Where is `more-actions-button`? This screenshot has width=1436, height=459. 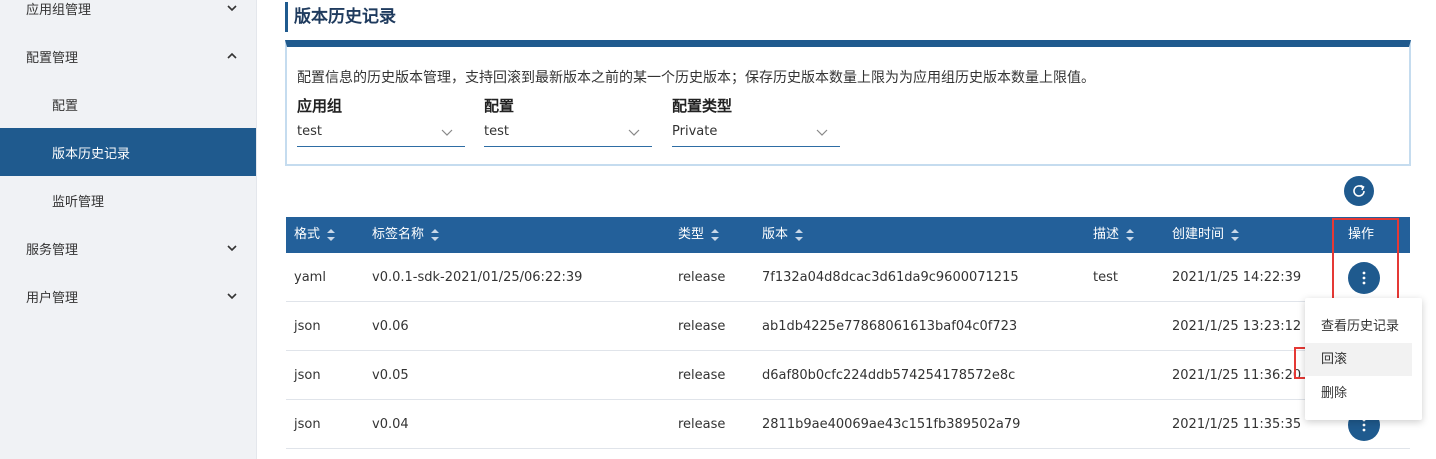
more-actions-button is located at coordinates (1364, 278).